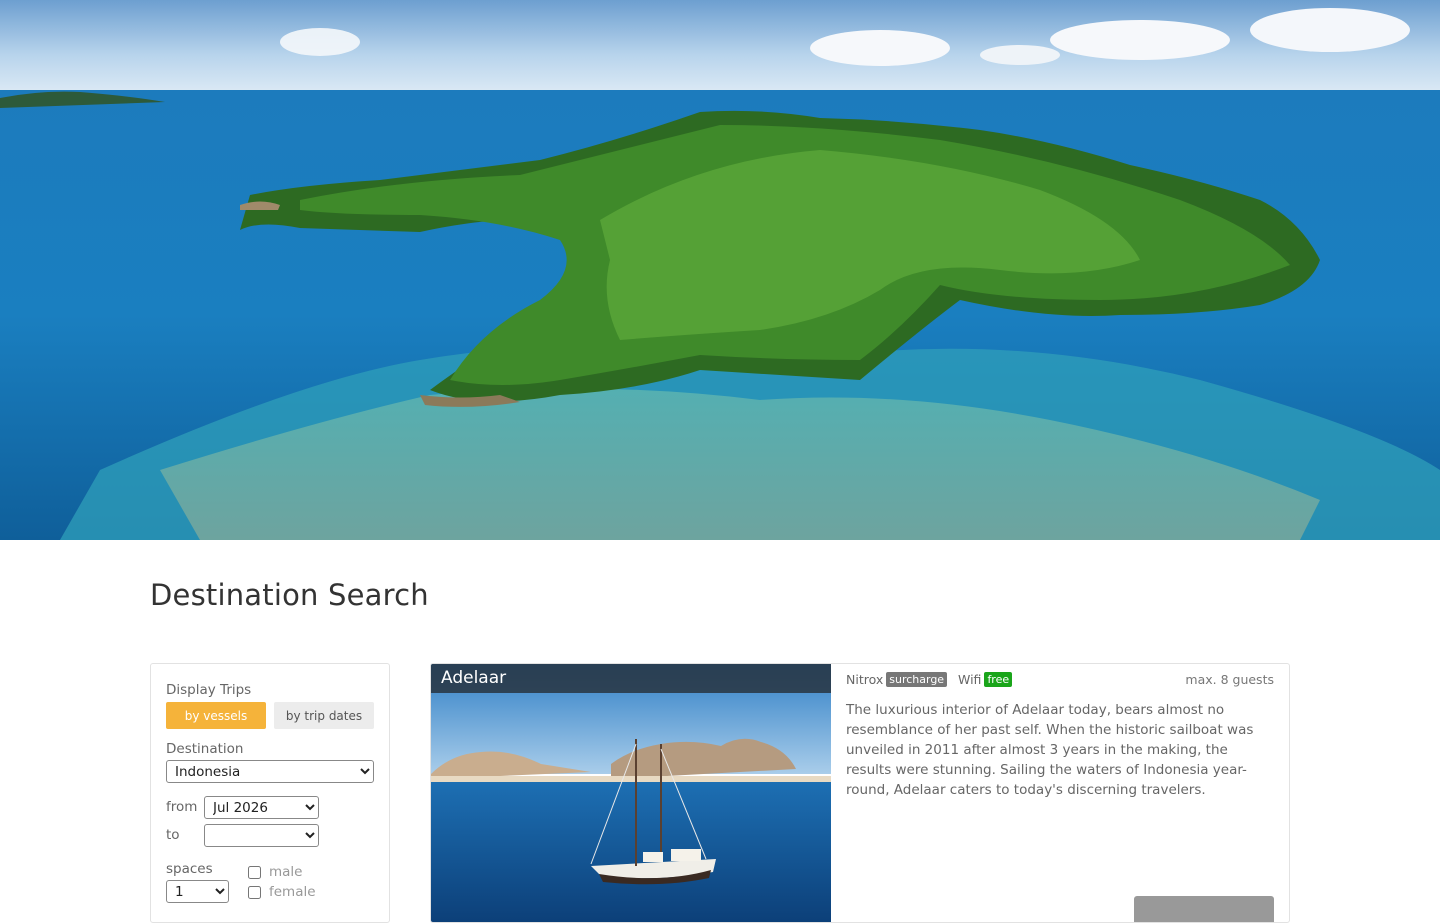  What do you see at coordinates (205, 749) in the screenshot?
I see `destination-label: Destination` at bounding box center [205, 749].